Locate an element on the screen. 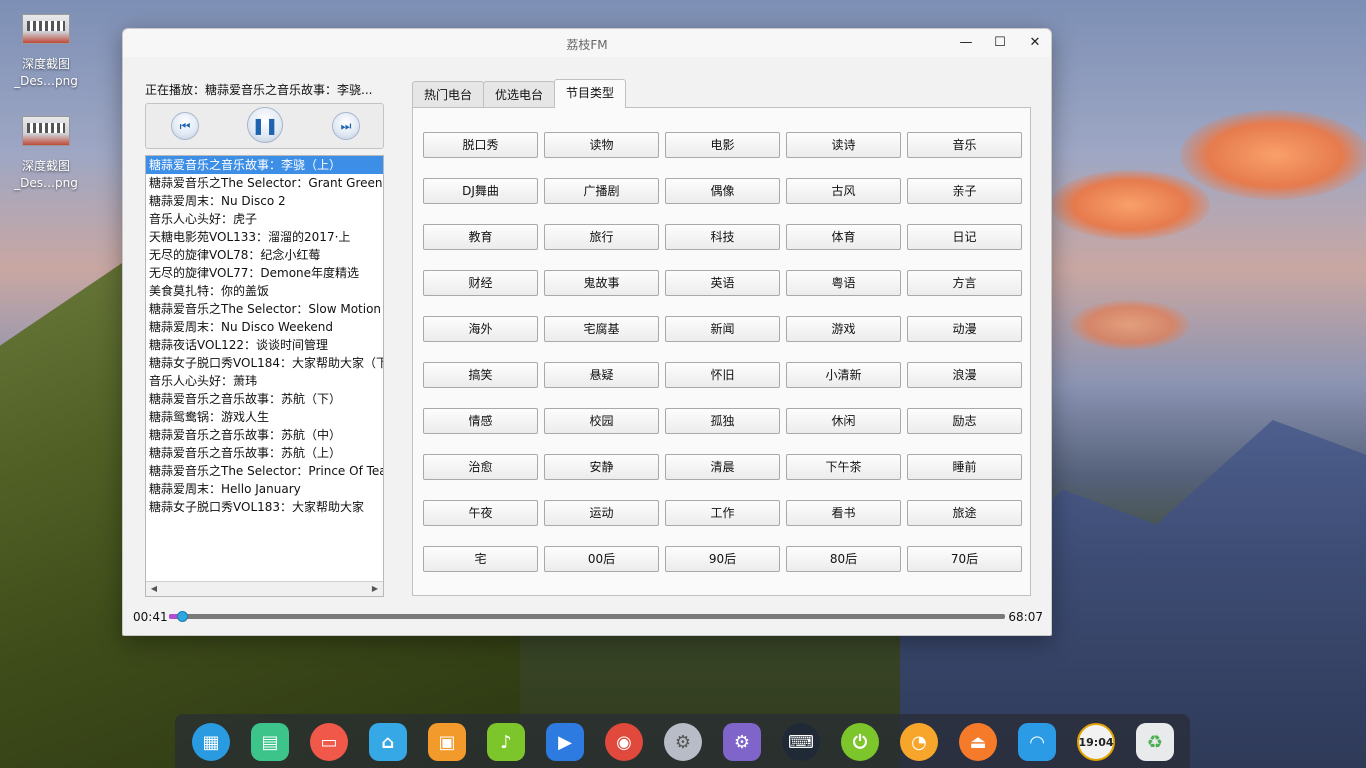  eject-icon: ⏏ is located at coordinates (978, 742).